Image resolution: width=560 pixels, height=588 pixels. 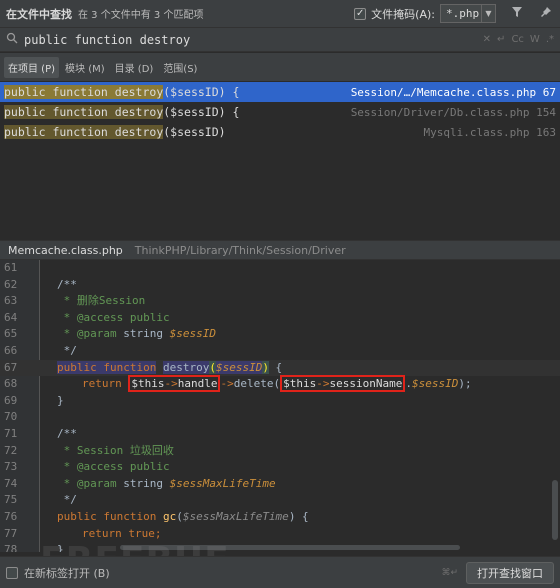 I want to click on doc-var: $sessID, so click(x=192, y=334).